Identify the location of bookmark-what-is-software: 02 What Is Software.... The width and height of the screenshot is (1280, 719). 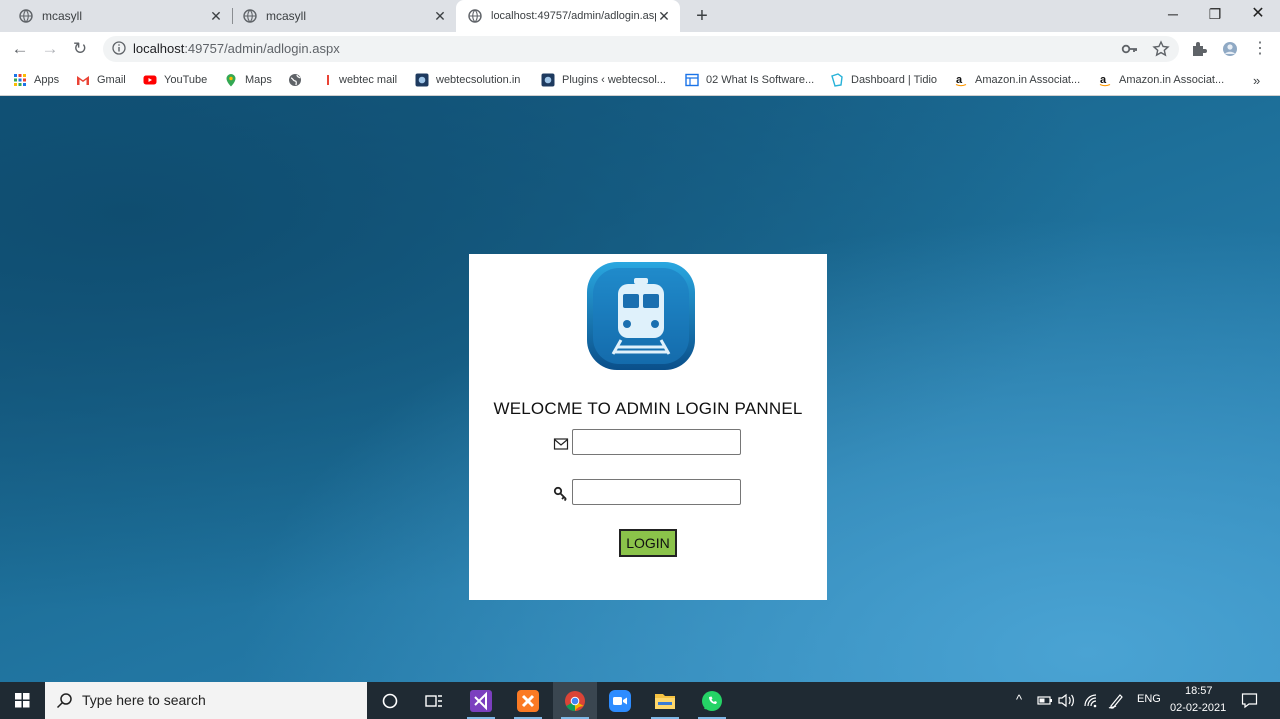
(749, 80).